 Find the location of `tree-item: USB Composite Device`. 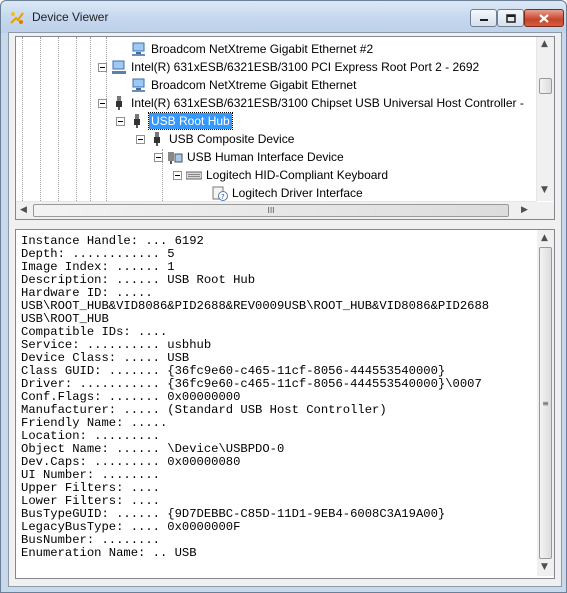

tree-item: USB Composite Device is located at coordinates (215, 139).